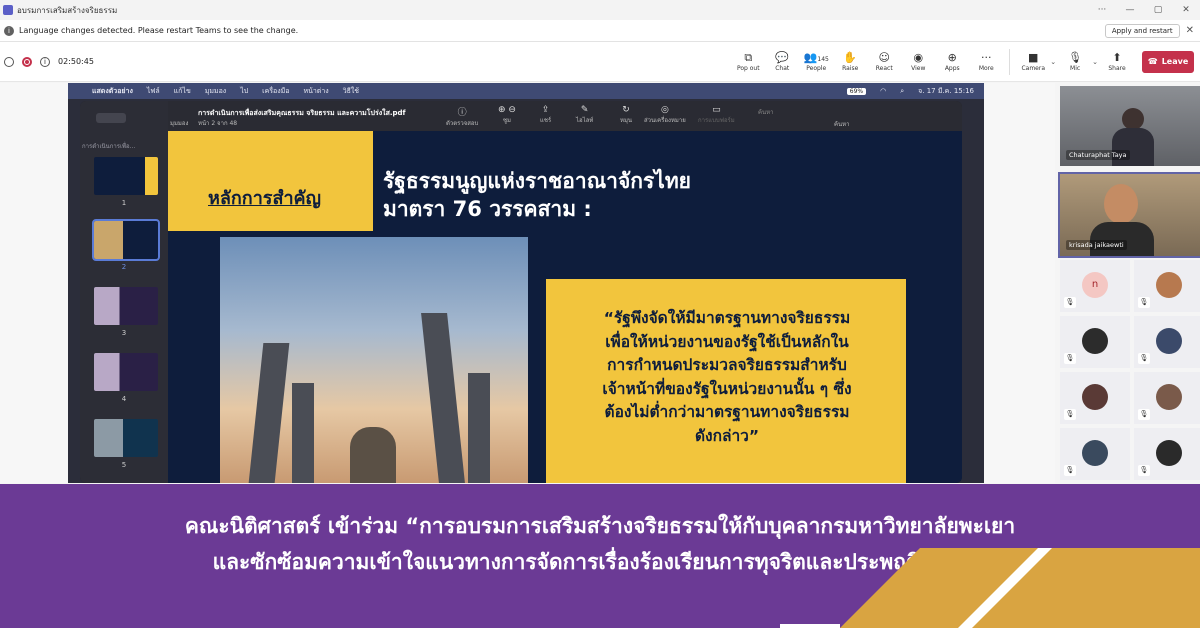  What do you see at coordinates (584, 115) in the screenshot?
I see `highlight-tool: ✎ ไฮไลท์` at bounding box center [584, 115].